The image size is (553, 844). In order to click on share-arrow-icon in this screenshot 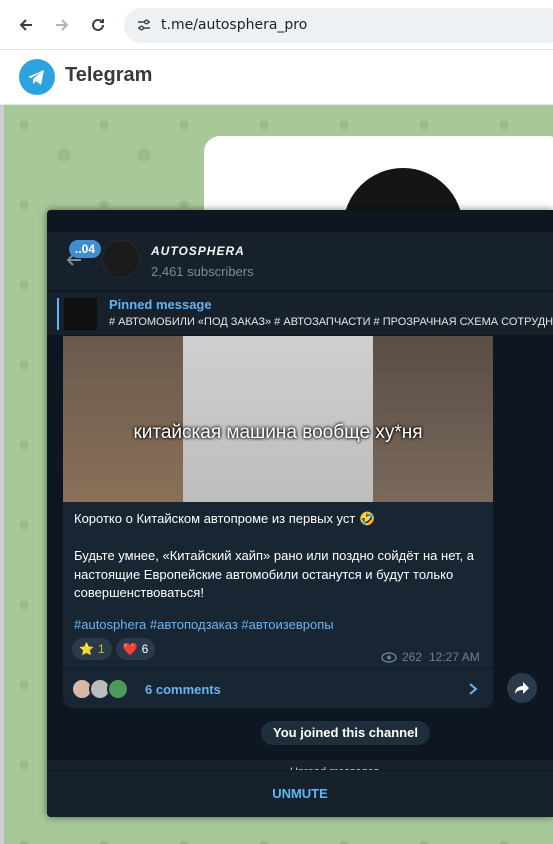, I will do `click(522, 688)`.